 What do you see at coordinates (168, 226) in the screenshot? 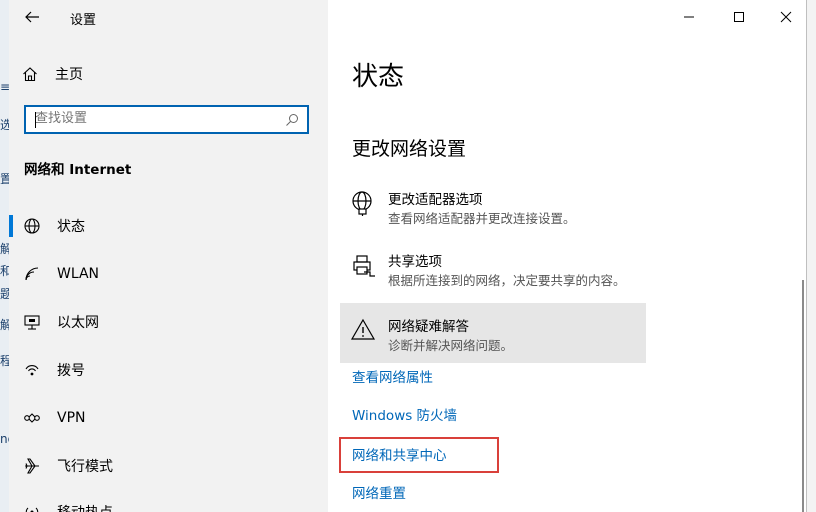
I see `sidebar-item-status: 状态` at bounding box center [168, 226].